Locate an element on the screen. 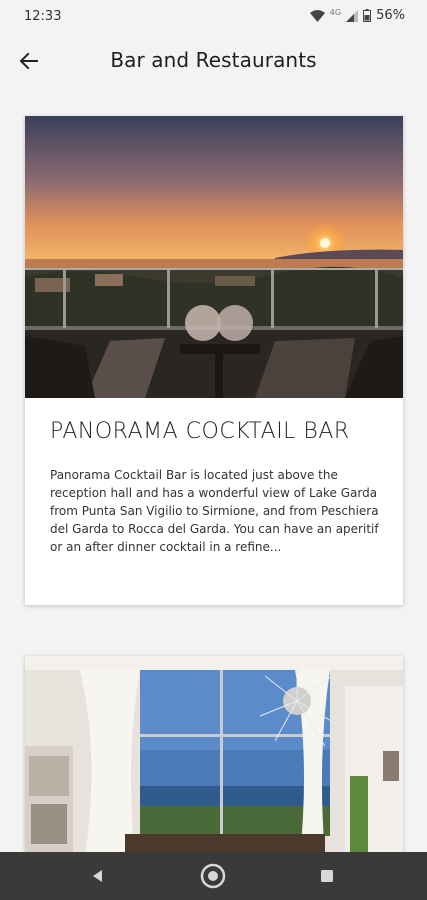 The image size is (427, 900). network-type: 4G is located at coordinates (335, 12).